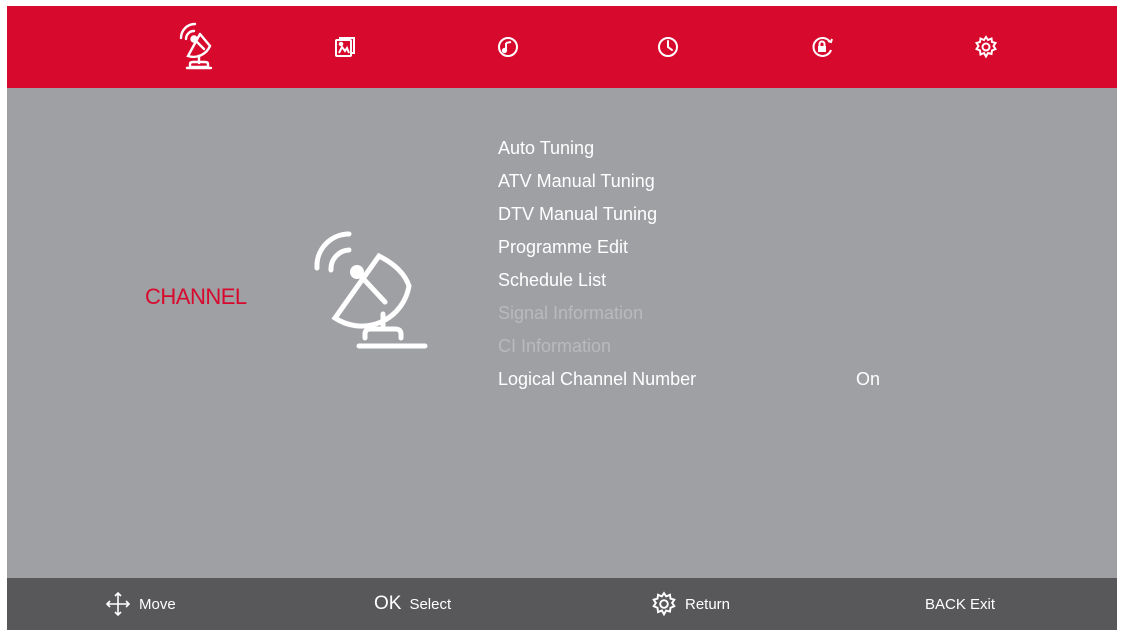 The height and width of the screenshot is (634, 1121). I want to click on signal-information-item: Signal Information, so click(571, 313).